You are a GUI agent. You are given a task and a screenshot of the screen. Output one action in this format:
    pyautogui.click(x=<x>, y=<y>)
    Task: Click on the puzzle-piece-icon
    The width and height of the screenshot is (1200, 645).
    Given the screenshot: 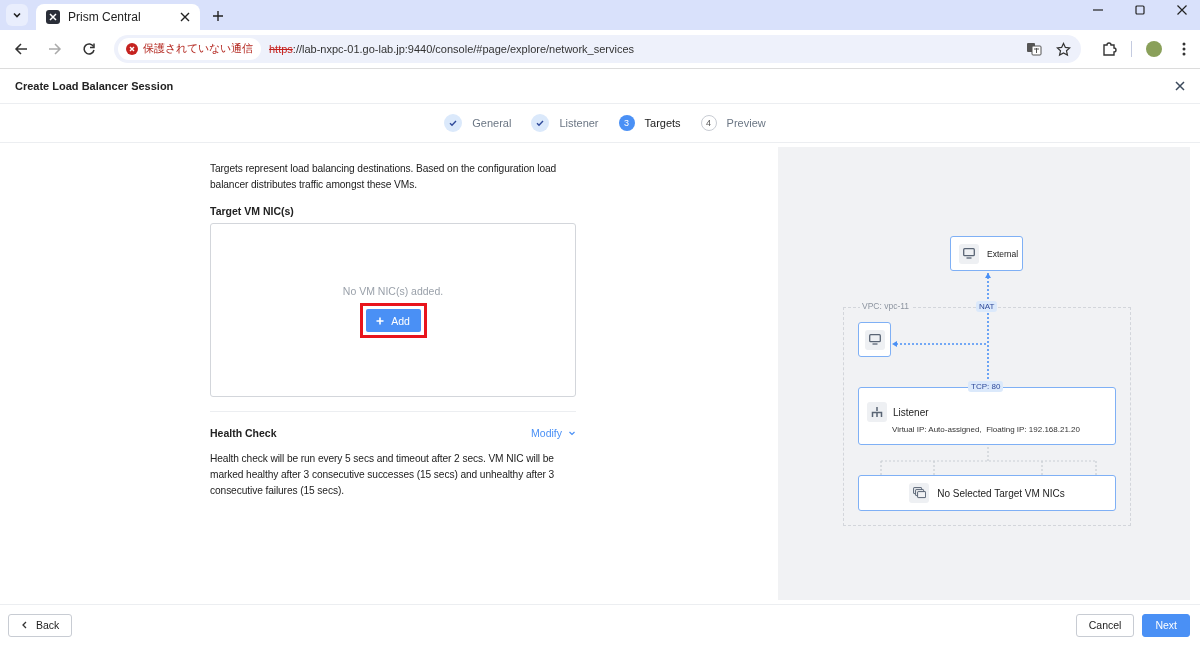 What is the action you would take?
    pyautogui.click(x=1109, y=49)
    